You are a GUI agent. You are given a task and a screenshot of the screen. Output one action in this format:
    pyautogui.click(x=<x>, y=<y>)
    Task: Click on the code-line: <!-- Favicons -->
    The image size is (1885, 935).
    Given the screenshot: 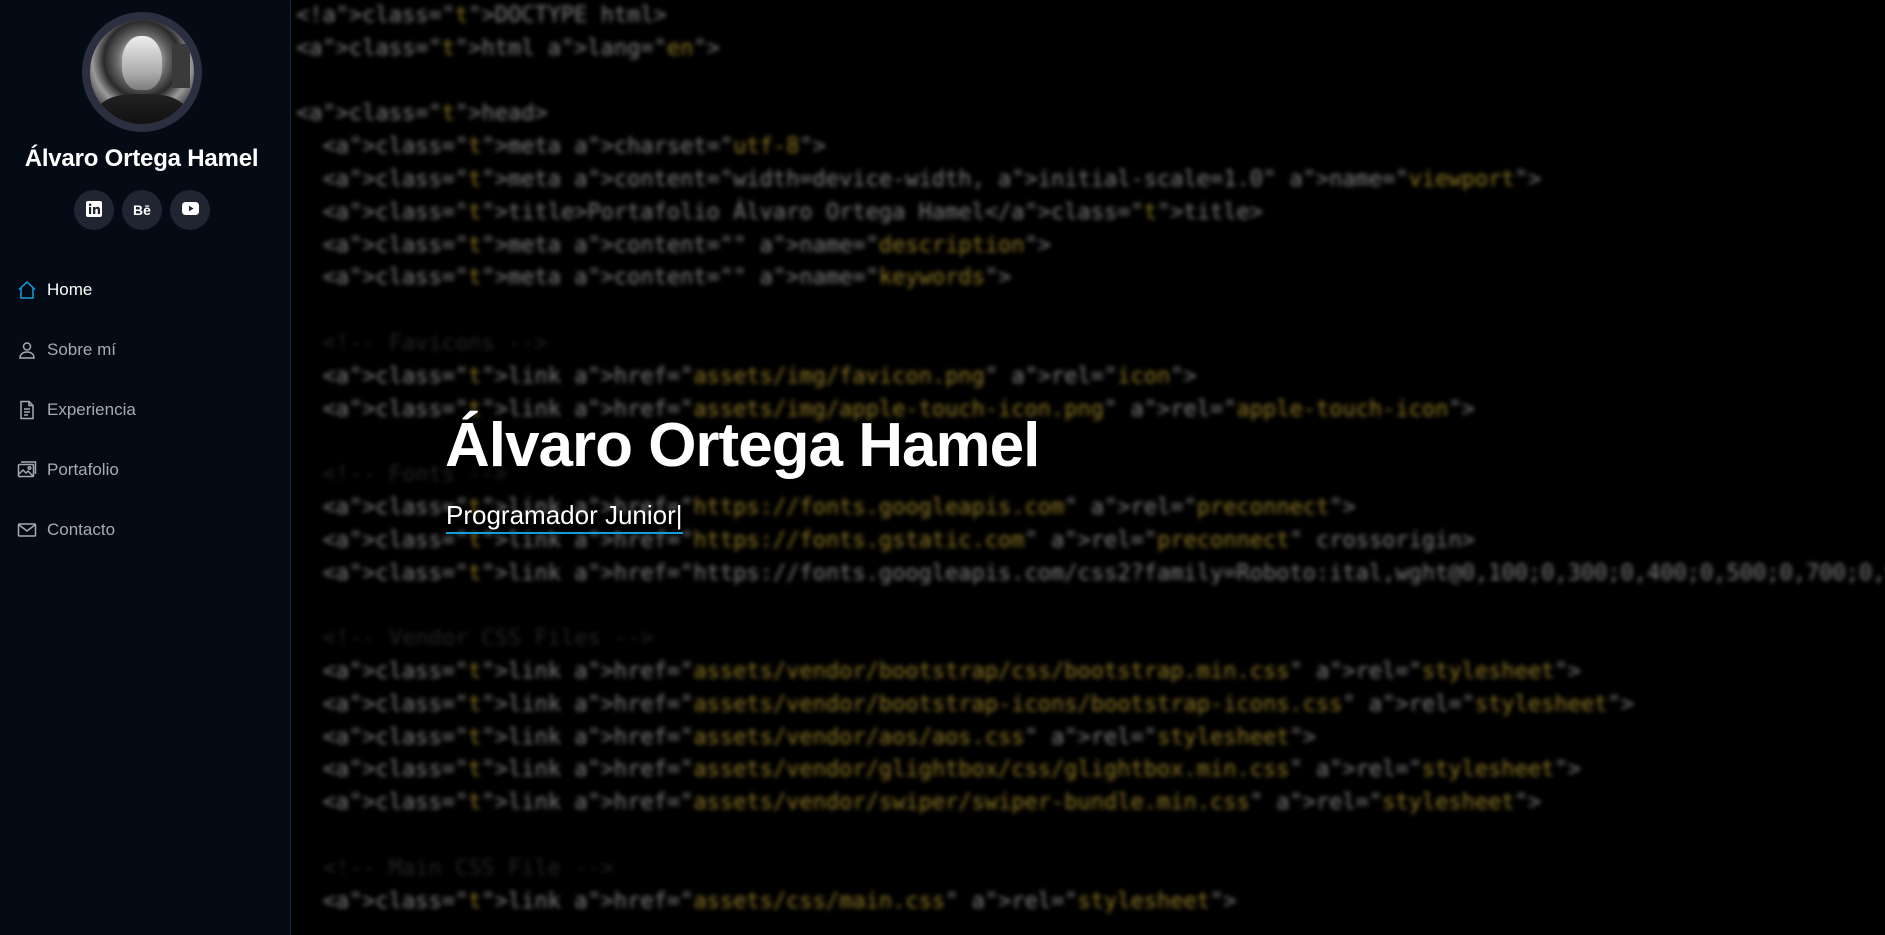 What is the action you would take?
    pyautogui.click(x=422, y=343)
    